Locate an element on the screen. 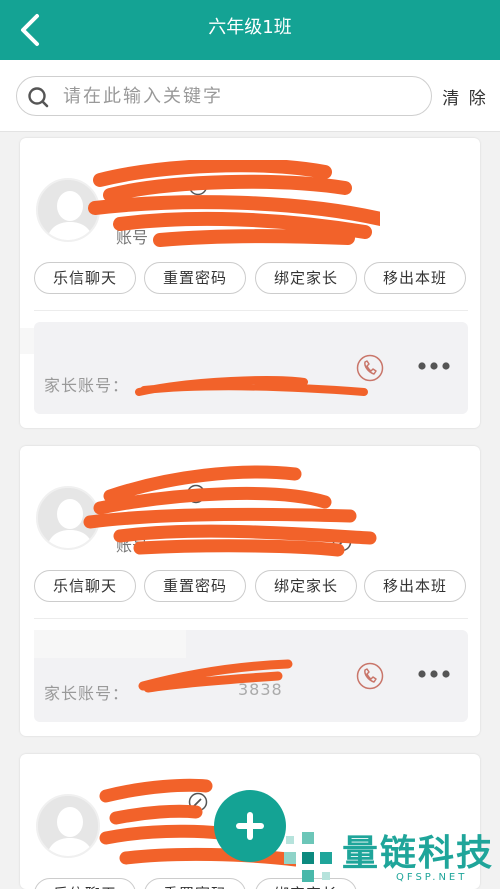  plus-icon is located at coordinates (250, 826).